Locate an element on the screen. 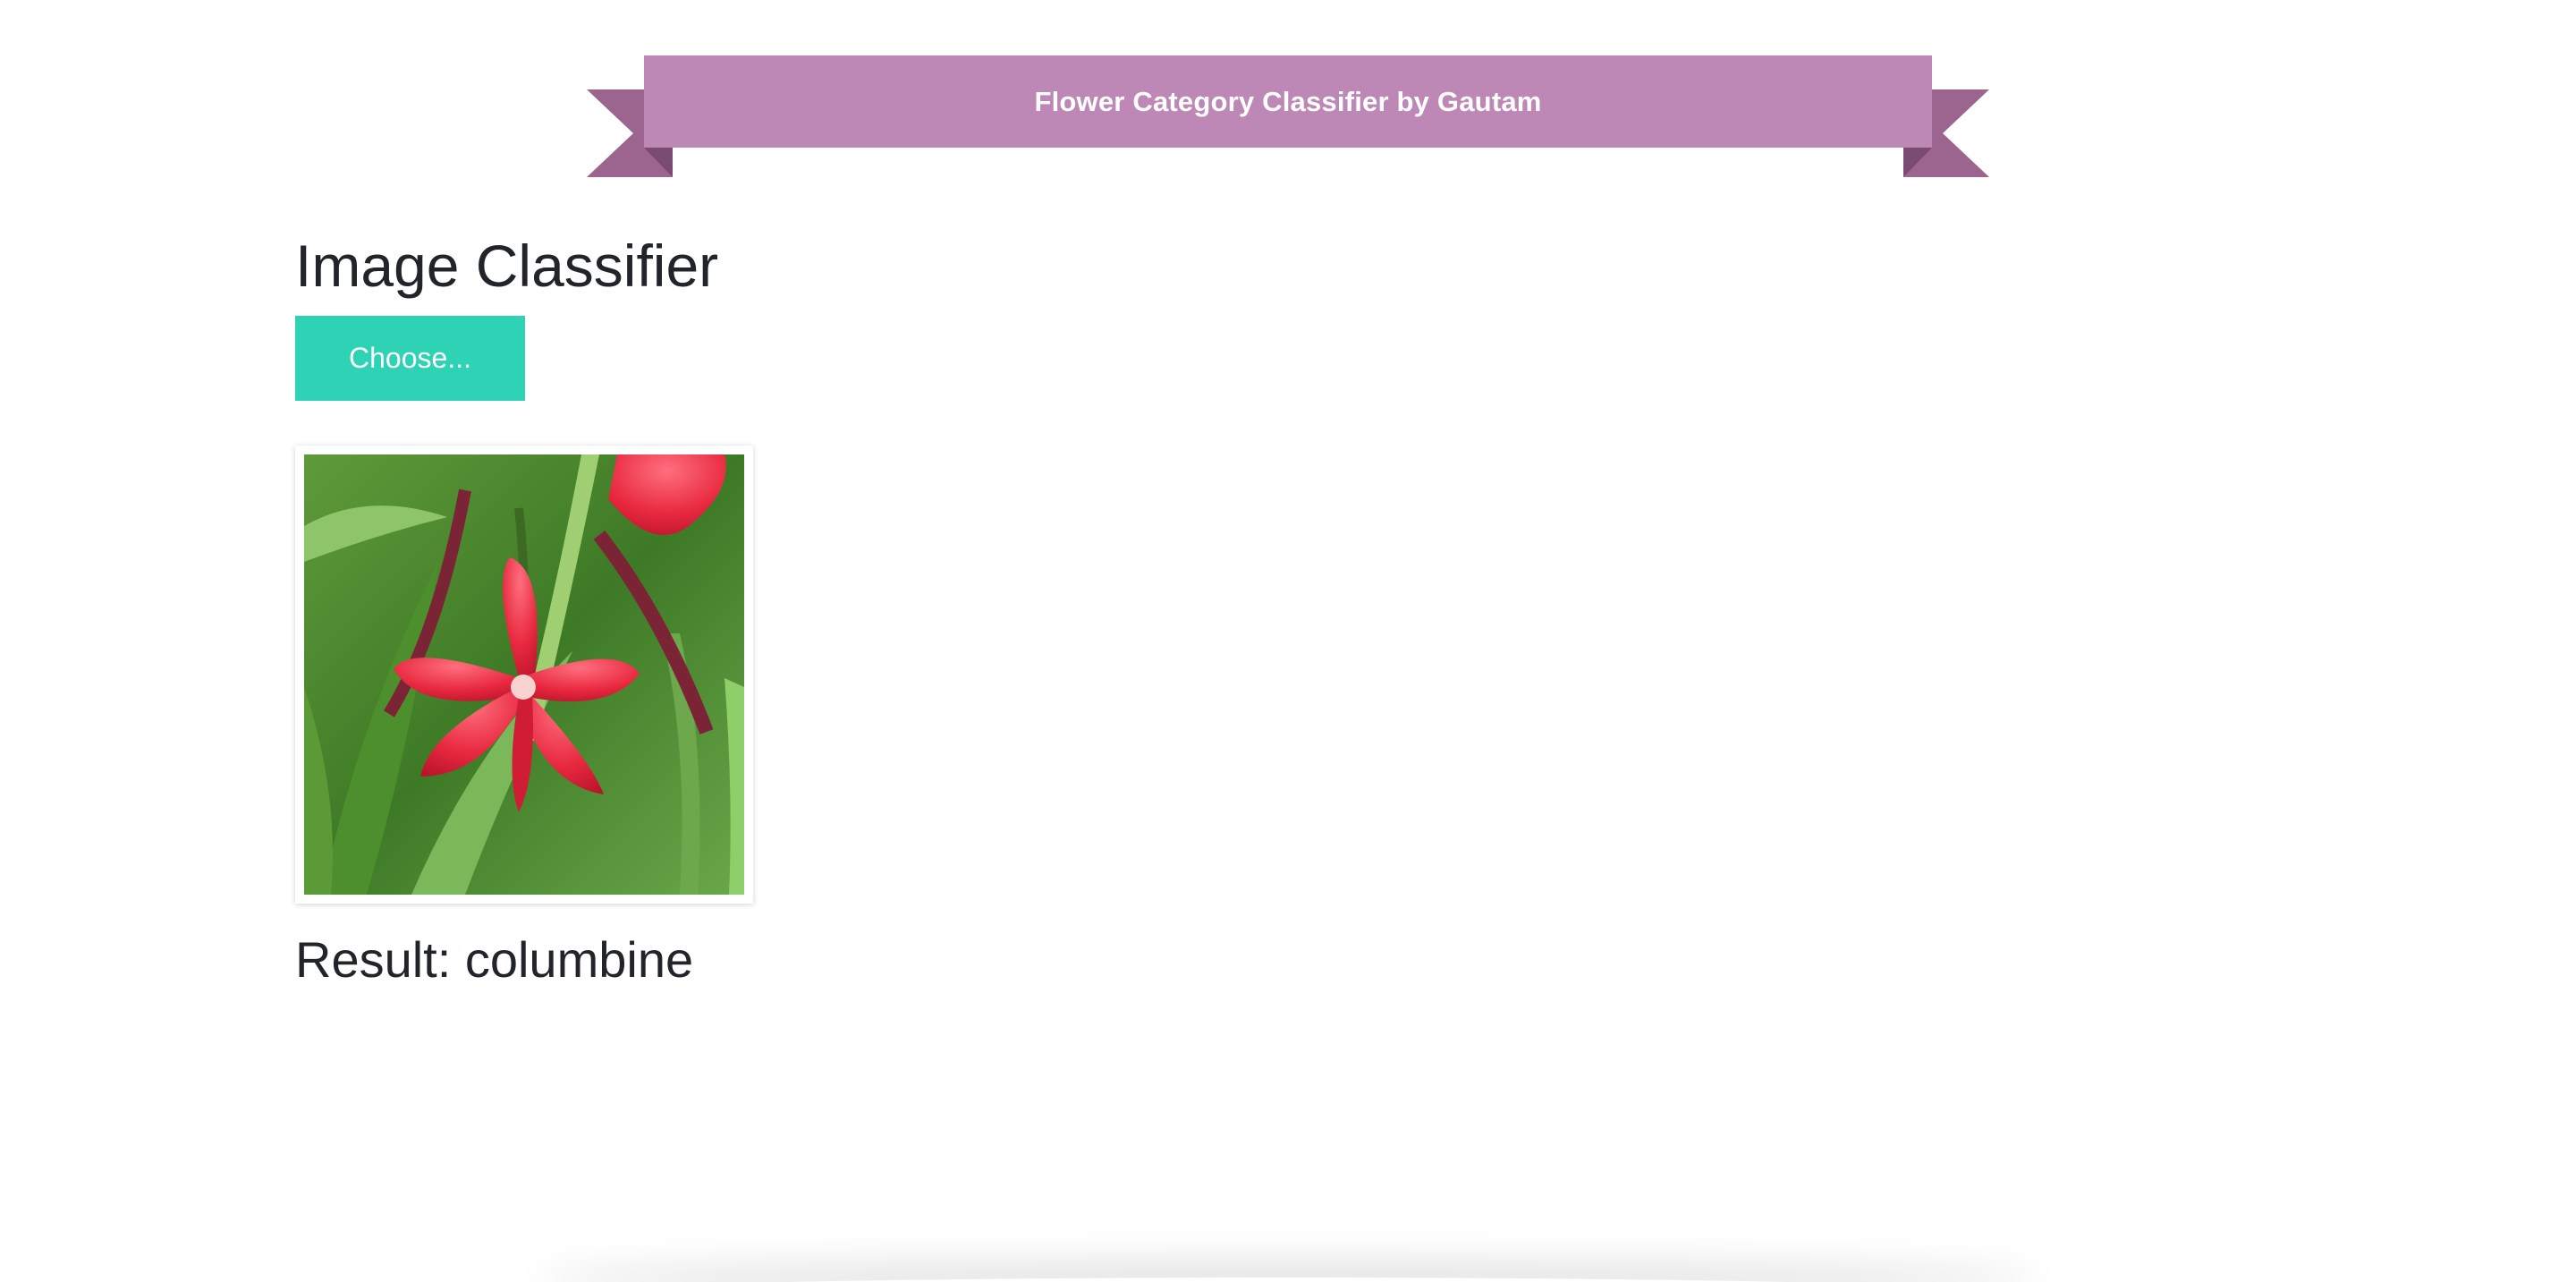 The width and height of the screenshot is (2576, 1282). page-title: Image Classifier is located at coordinates (507, 266).